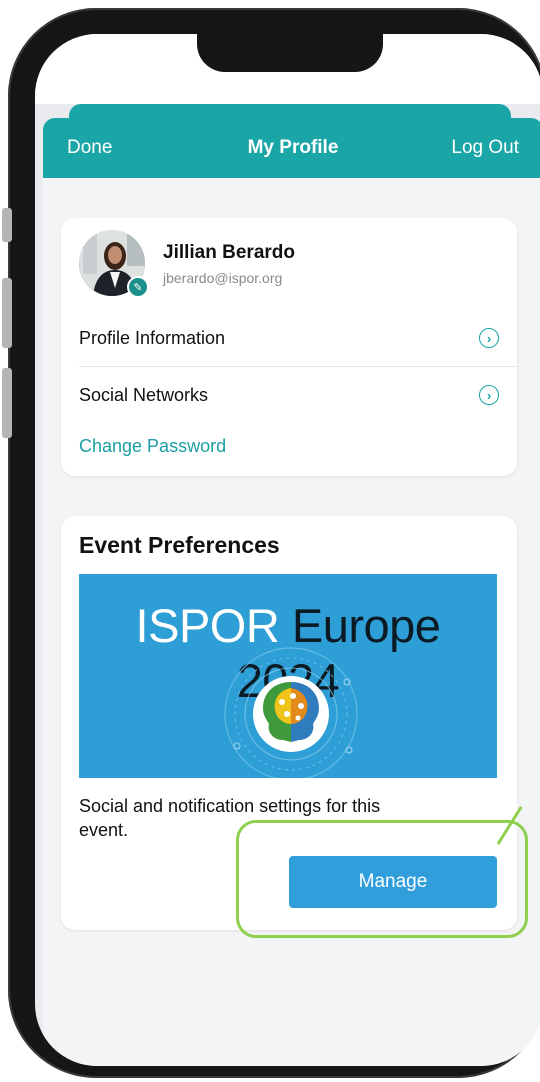 The height and width of the screenshot is (1082, 540). What do you see at coordinates (152, 446) in the screenshot?
I see `change-password-link: Change Password` at bounding box center [152, 446].